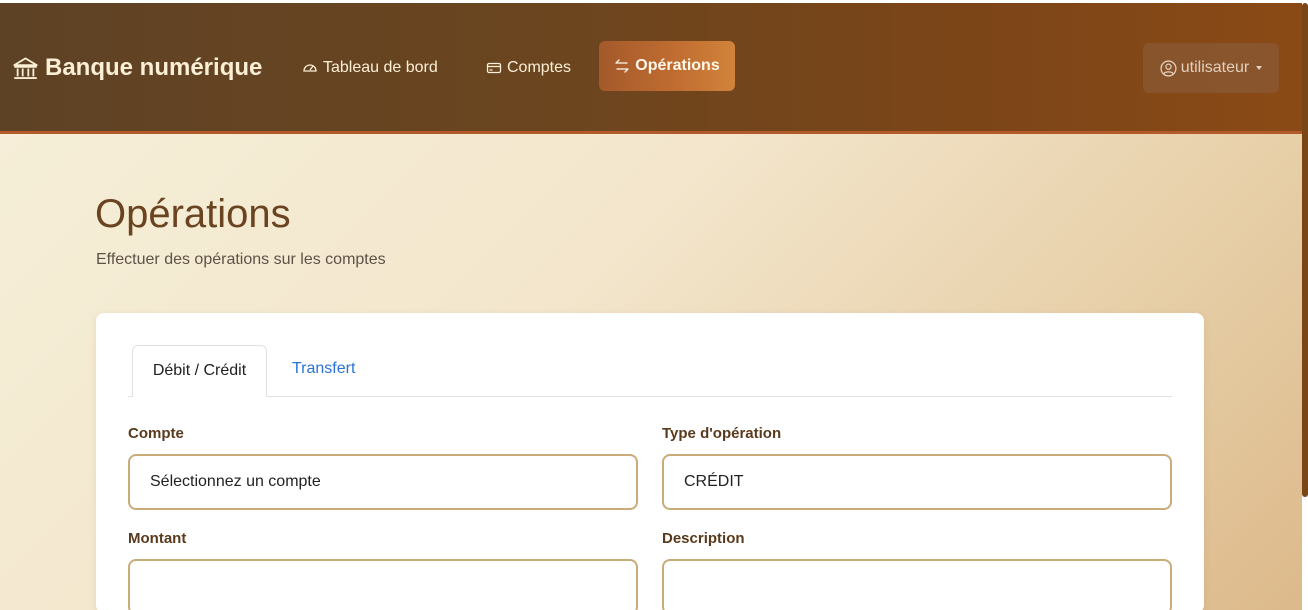 The width and height of the screenshot is (1308, 610). What do you see at coordinates (323, 369) in the screenshot?
I see `tab-transfer: Transfert` at bounding box center [323, 369].